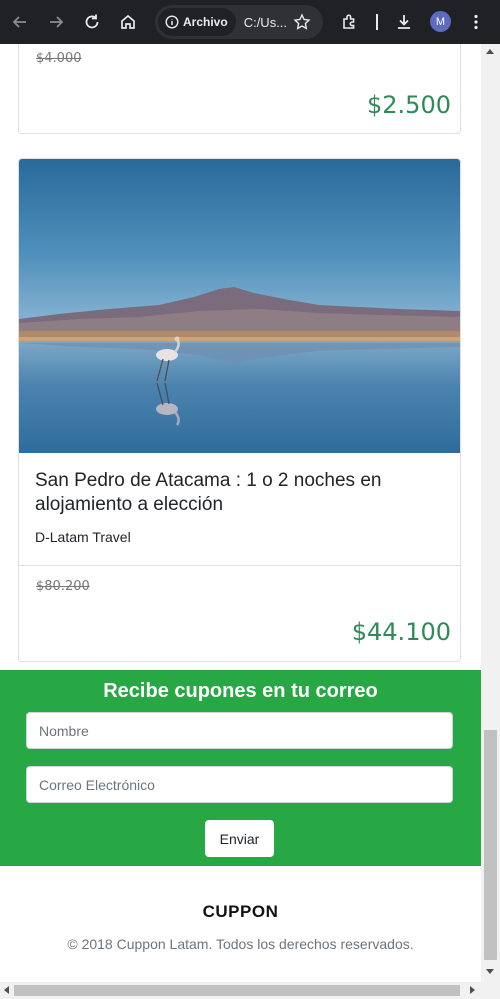  I want to click on coupon-card: $4.000 $2.500, so click(239, 89).